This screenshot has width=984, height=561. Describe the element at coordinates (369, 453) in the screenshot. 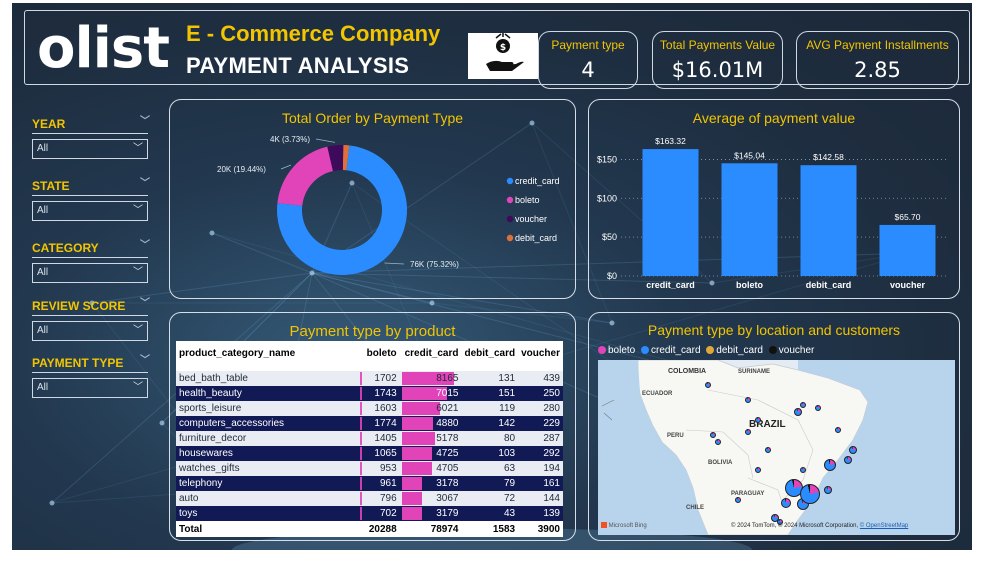

I see `table-row: housewares 1065 4725 103 292` at that location.